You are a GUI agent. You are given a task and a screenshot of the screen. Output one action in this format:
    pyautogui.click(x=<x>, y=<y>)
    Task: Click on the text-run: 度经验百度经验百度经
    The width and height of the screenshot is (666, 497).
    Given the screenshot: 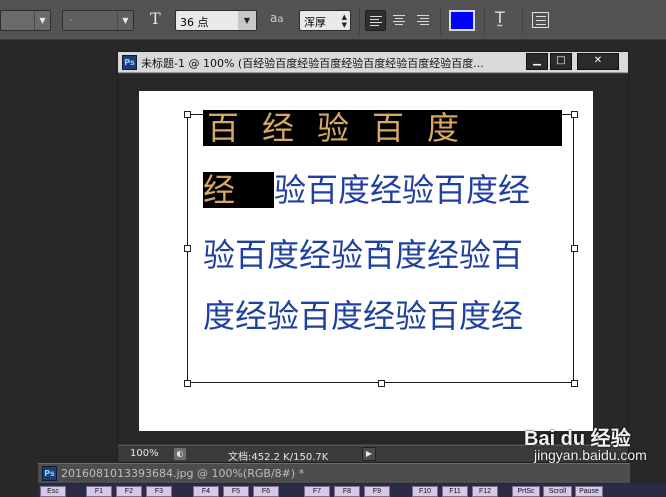 What is the action you would take?
    pyautogui.click(x=363, y=316)
    